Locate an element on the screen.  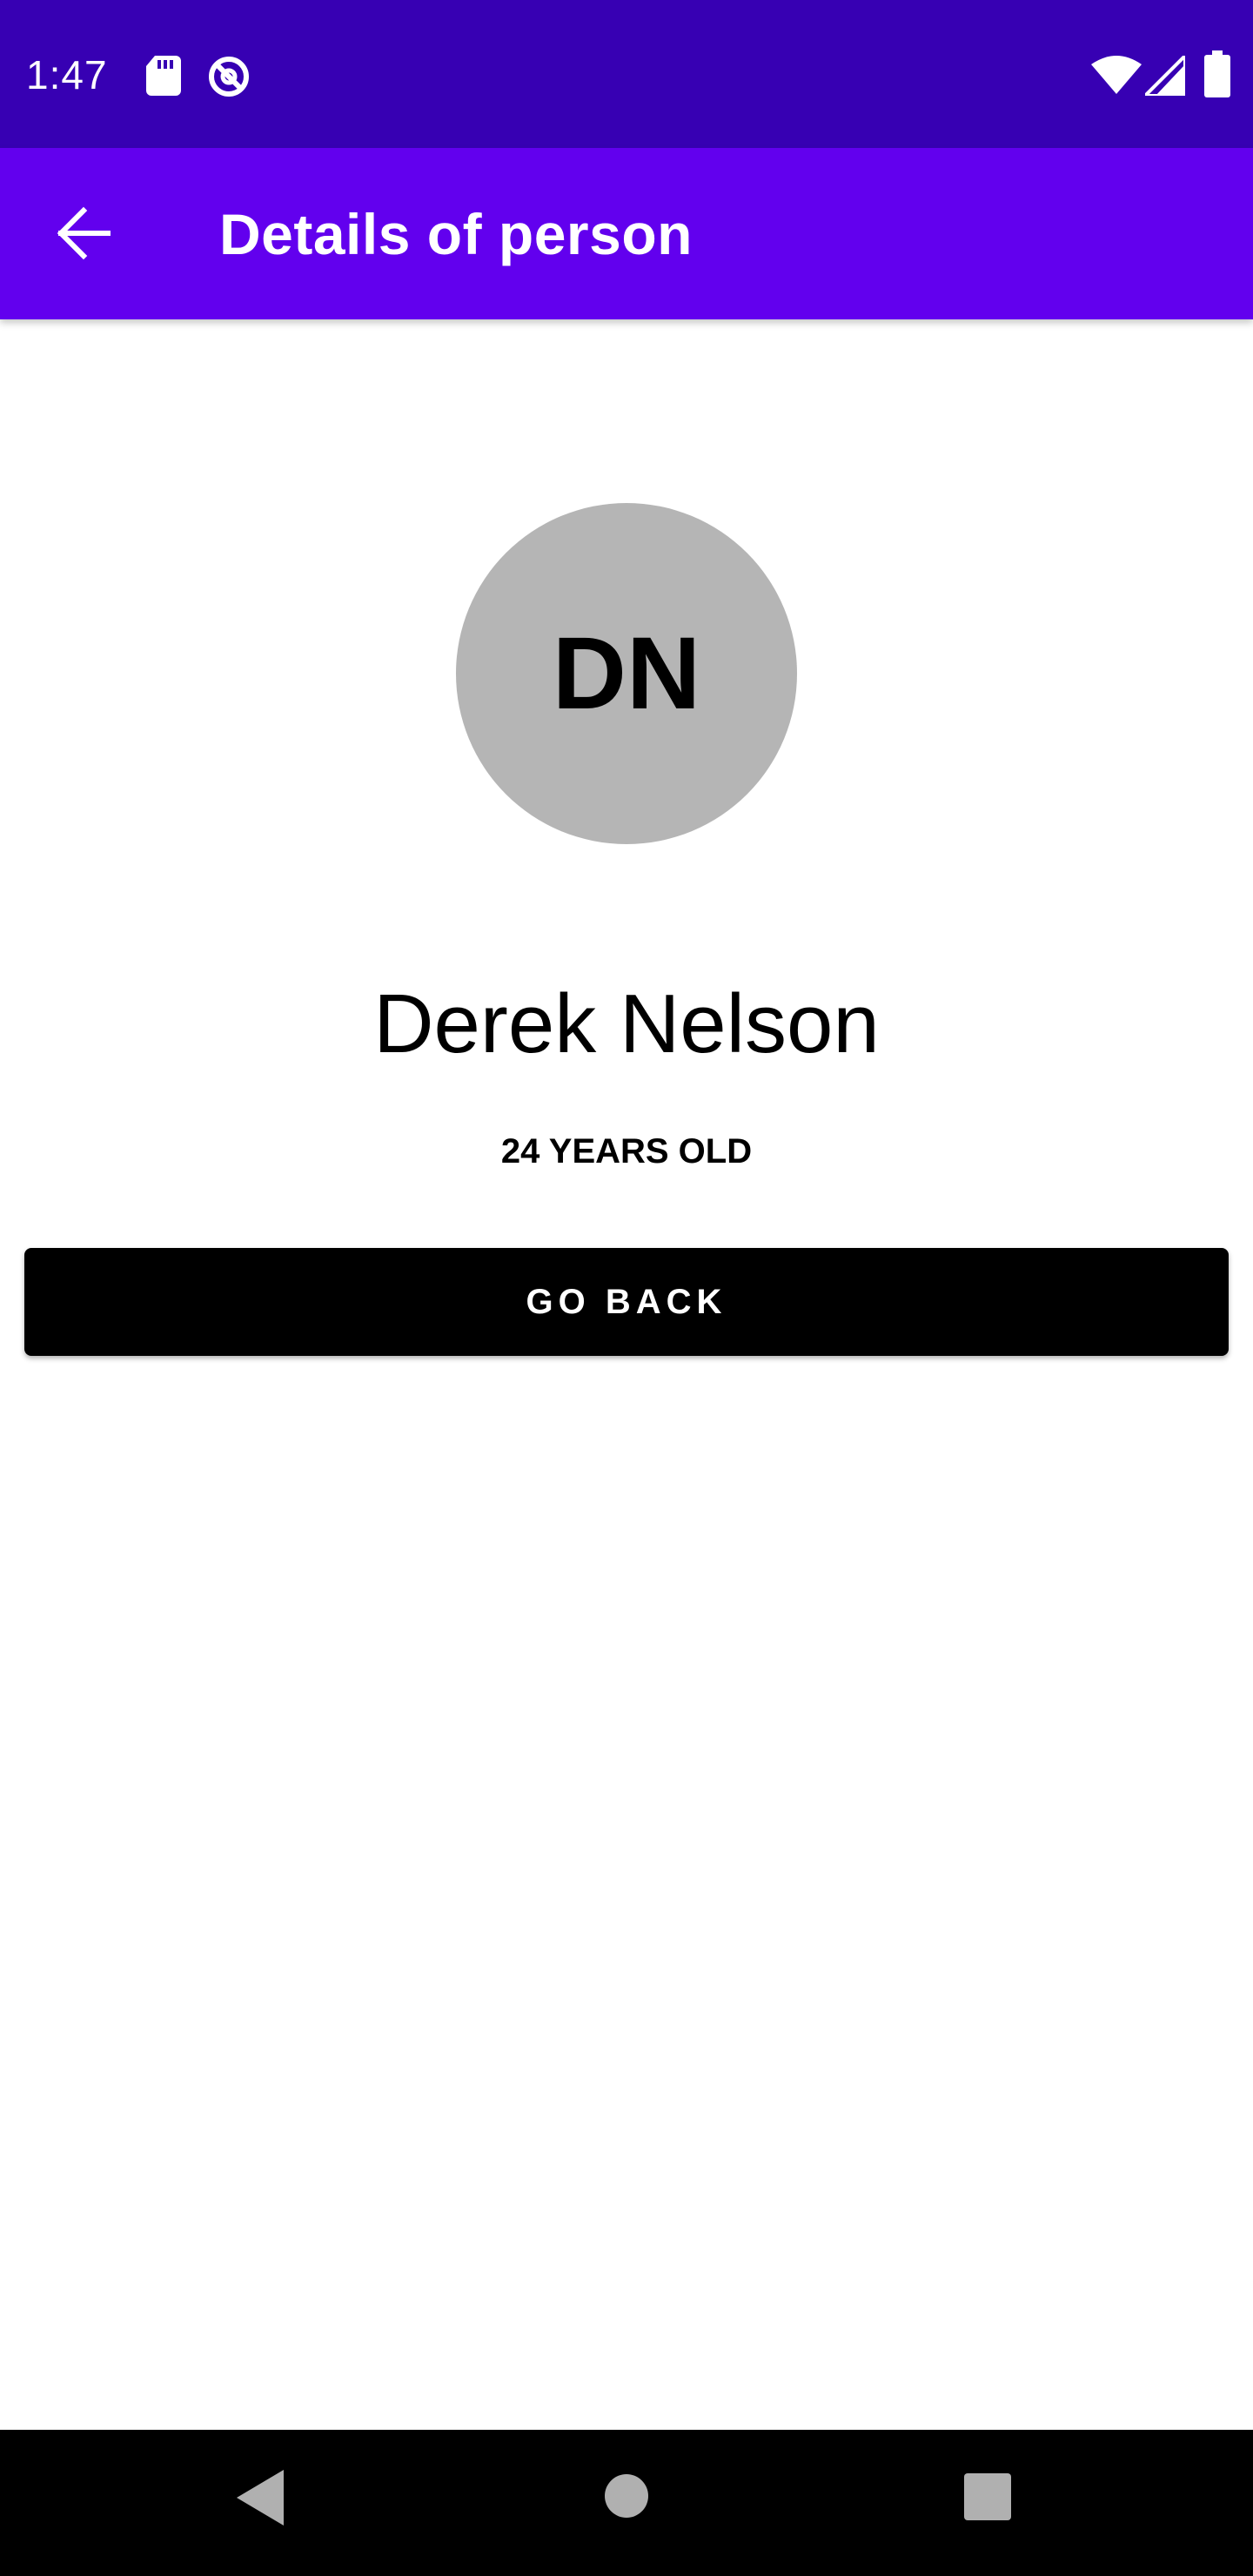
app-bar: Details of person is located at coordinates (626, 234).